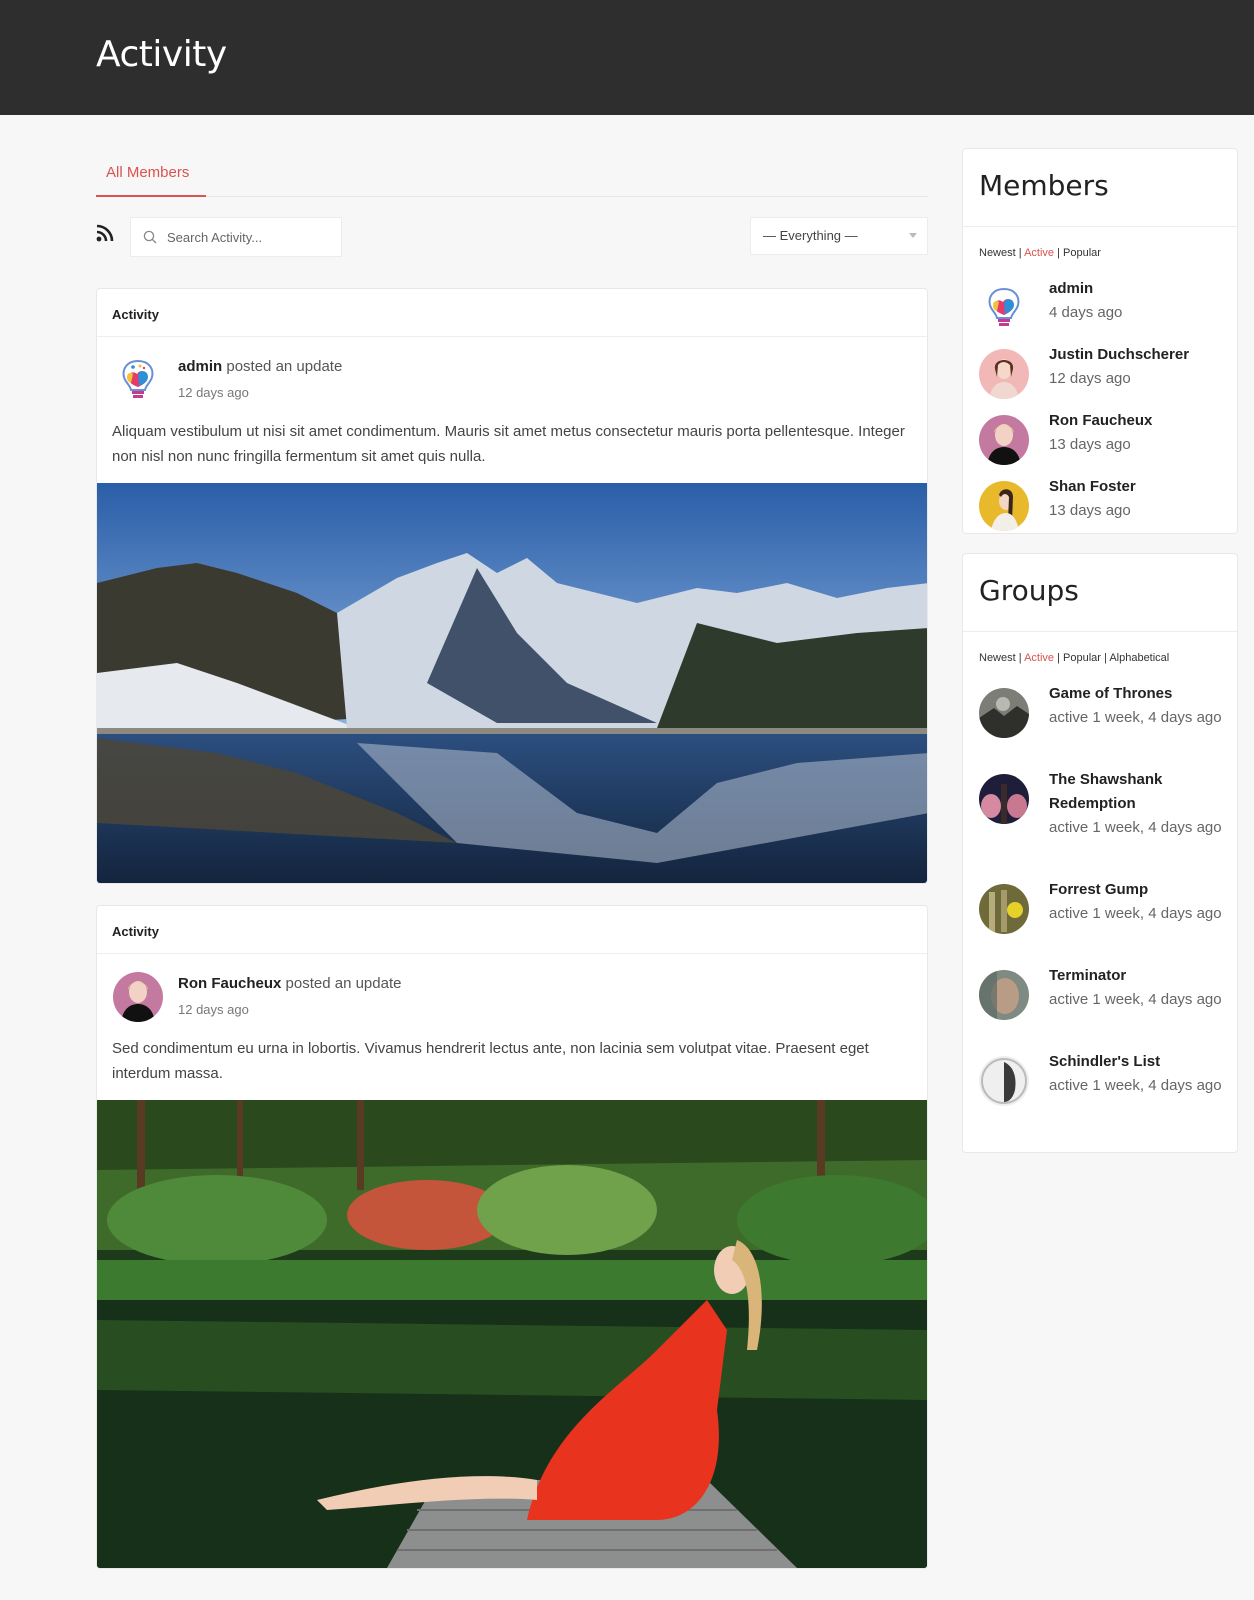  I want to click on member-last-active: 12 days ago, so click(1090, 378).